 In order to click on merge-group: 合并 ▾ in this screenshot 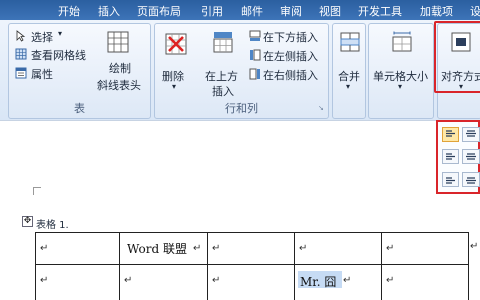, I will do `click(349, 71)`.